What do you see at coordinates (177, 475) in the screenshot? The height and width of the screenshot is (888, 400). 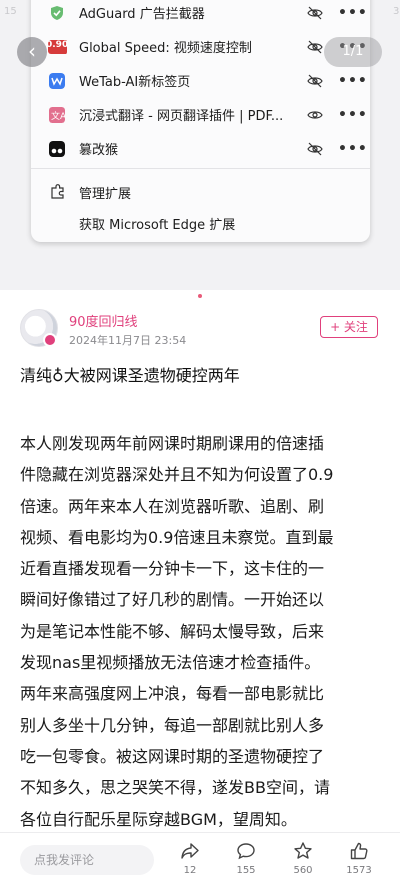 I see `body-line: 件隐藏在浏览器深处并且不知为何设置了0.9` at bounding box center [177, 475].